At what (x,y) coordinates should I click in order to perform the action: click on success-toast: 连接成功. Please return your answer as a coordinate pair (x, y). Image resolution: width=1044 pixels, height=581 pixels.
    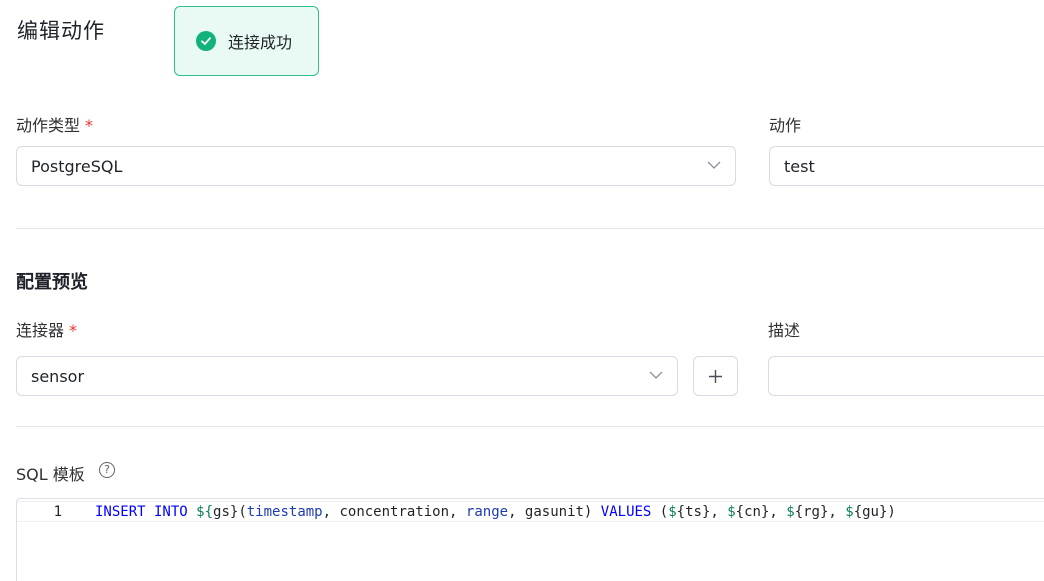
    Looking at the image, I should click on (246, 41).